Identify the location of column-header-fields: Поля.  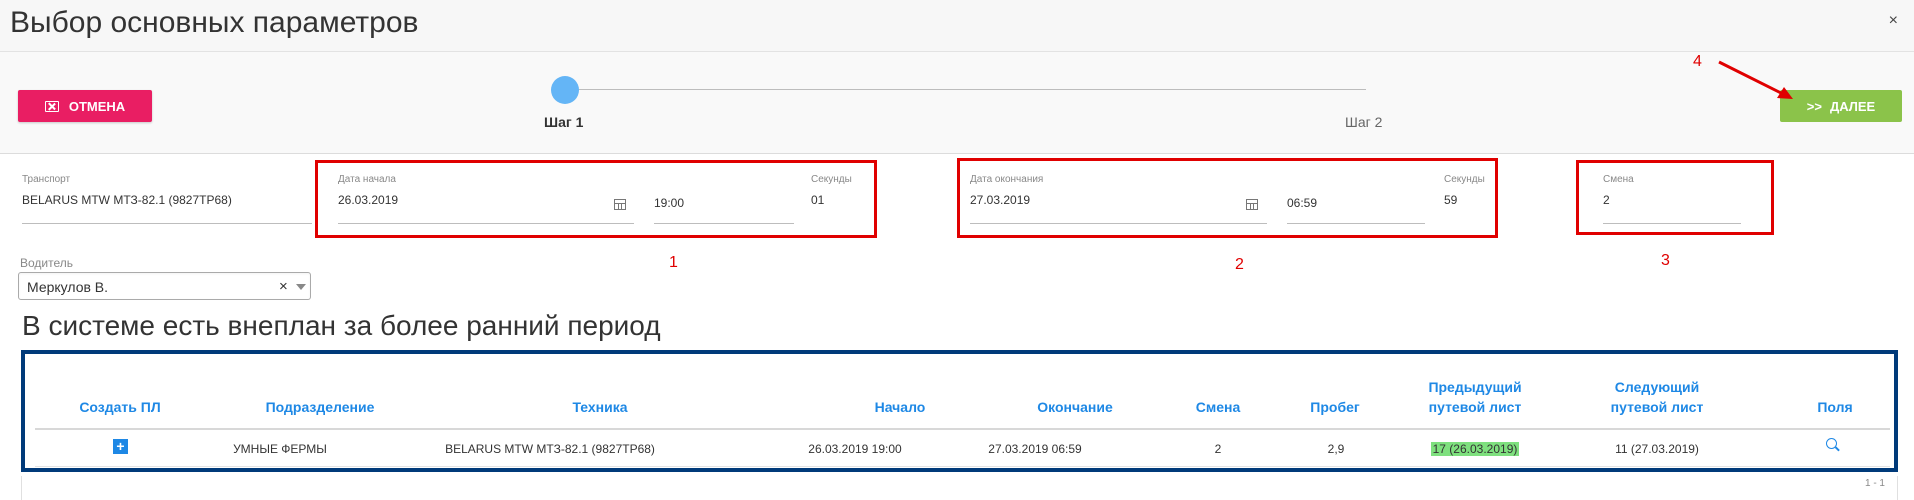
(1835, 407).